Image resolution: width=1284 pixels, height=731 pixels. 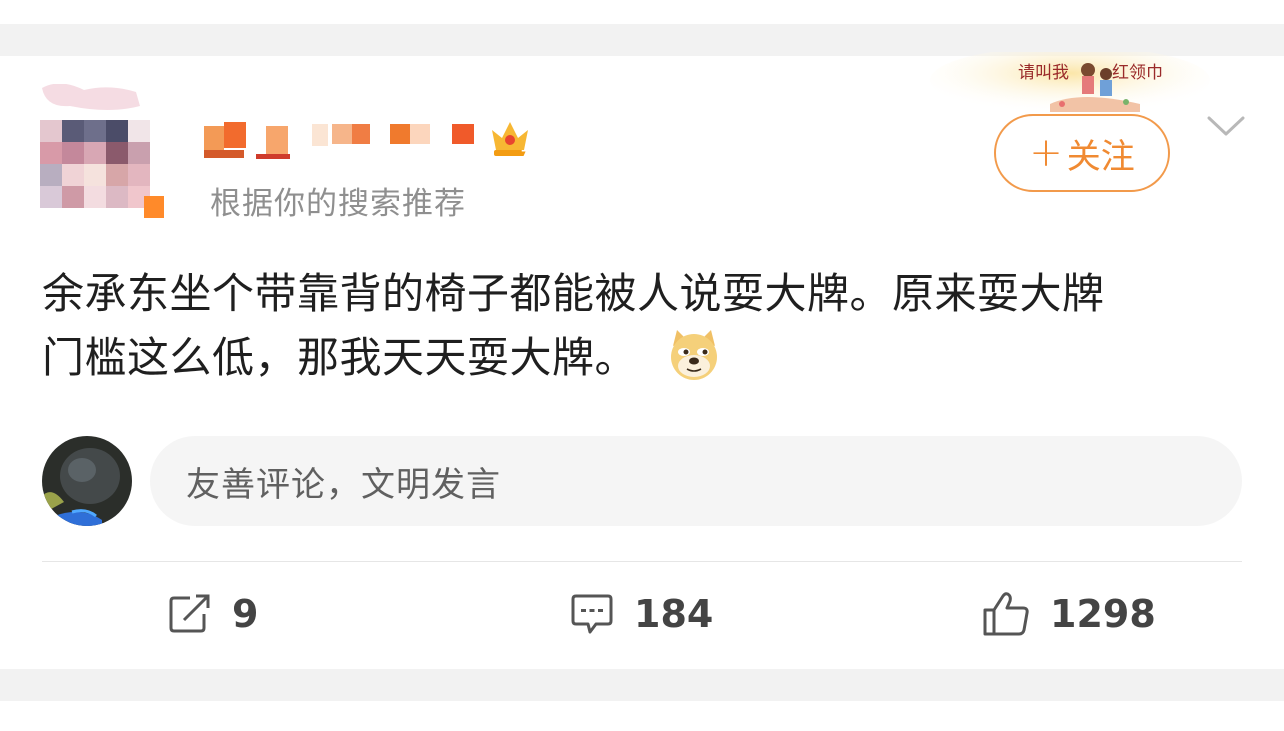 What do you see at coordinates (525, 154) in the screenshot?
I see `svg-text: 7` at bounding box center [525, 154].